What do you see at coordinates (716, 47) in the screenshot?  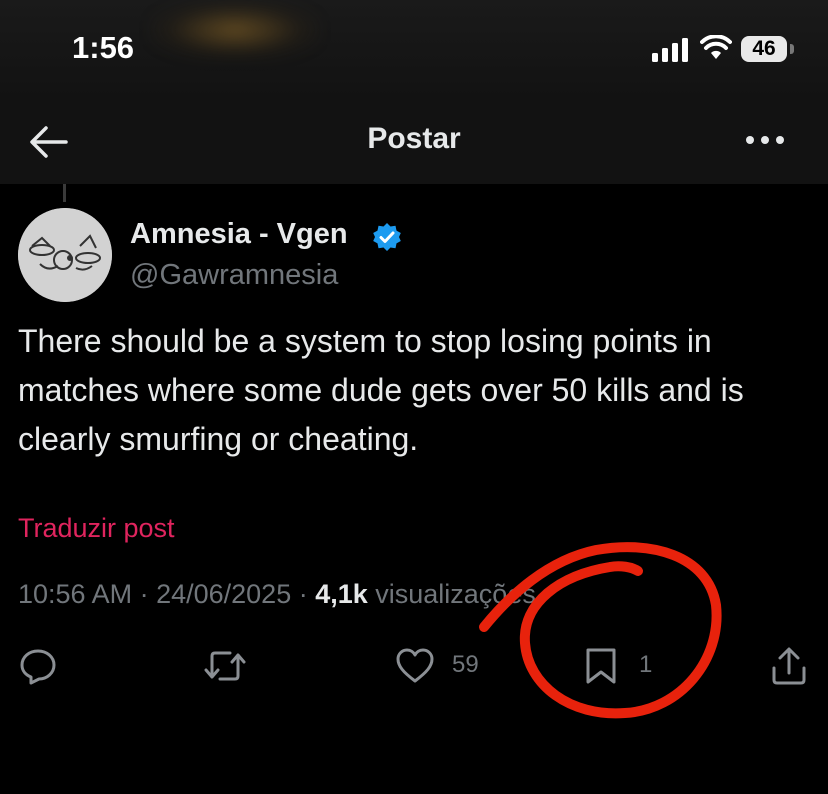 I see `wifi-icon` at bounding box center [716, 47].